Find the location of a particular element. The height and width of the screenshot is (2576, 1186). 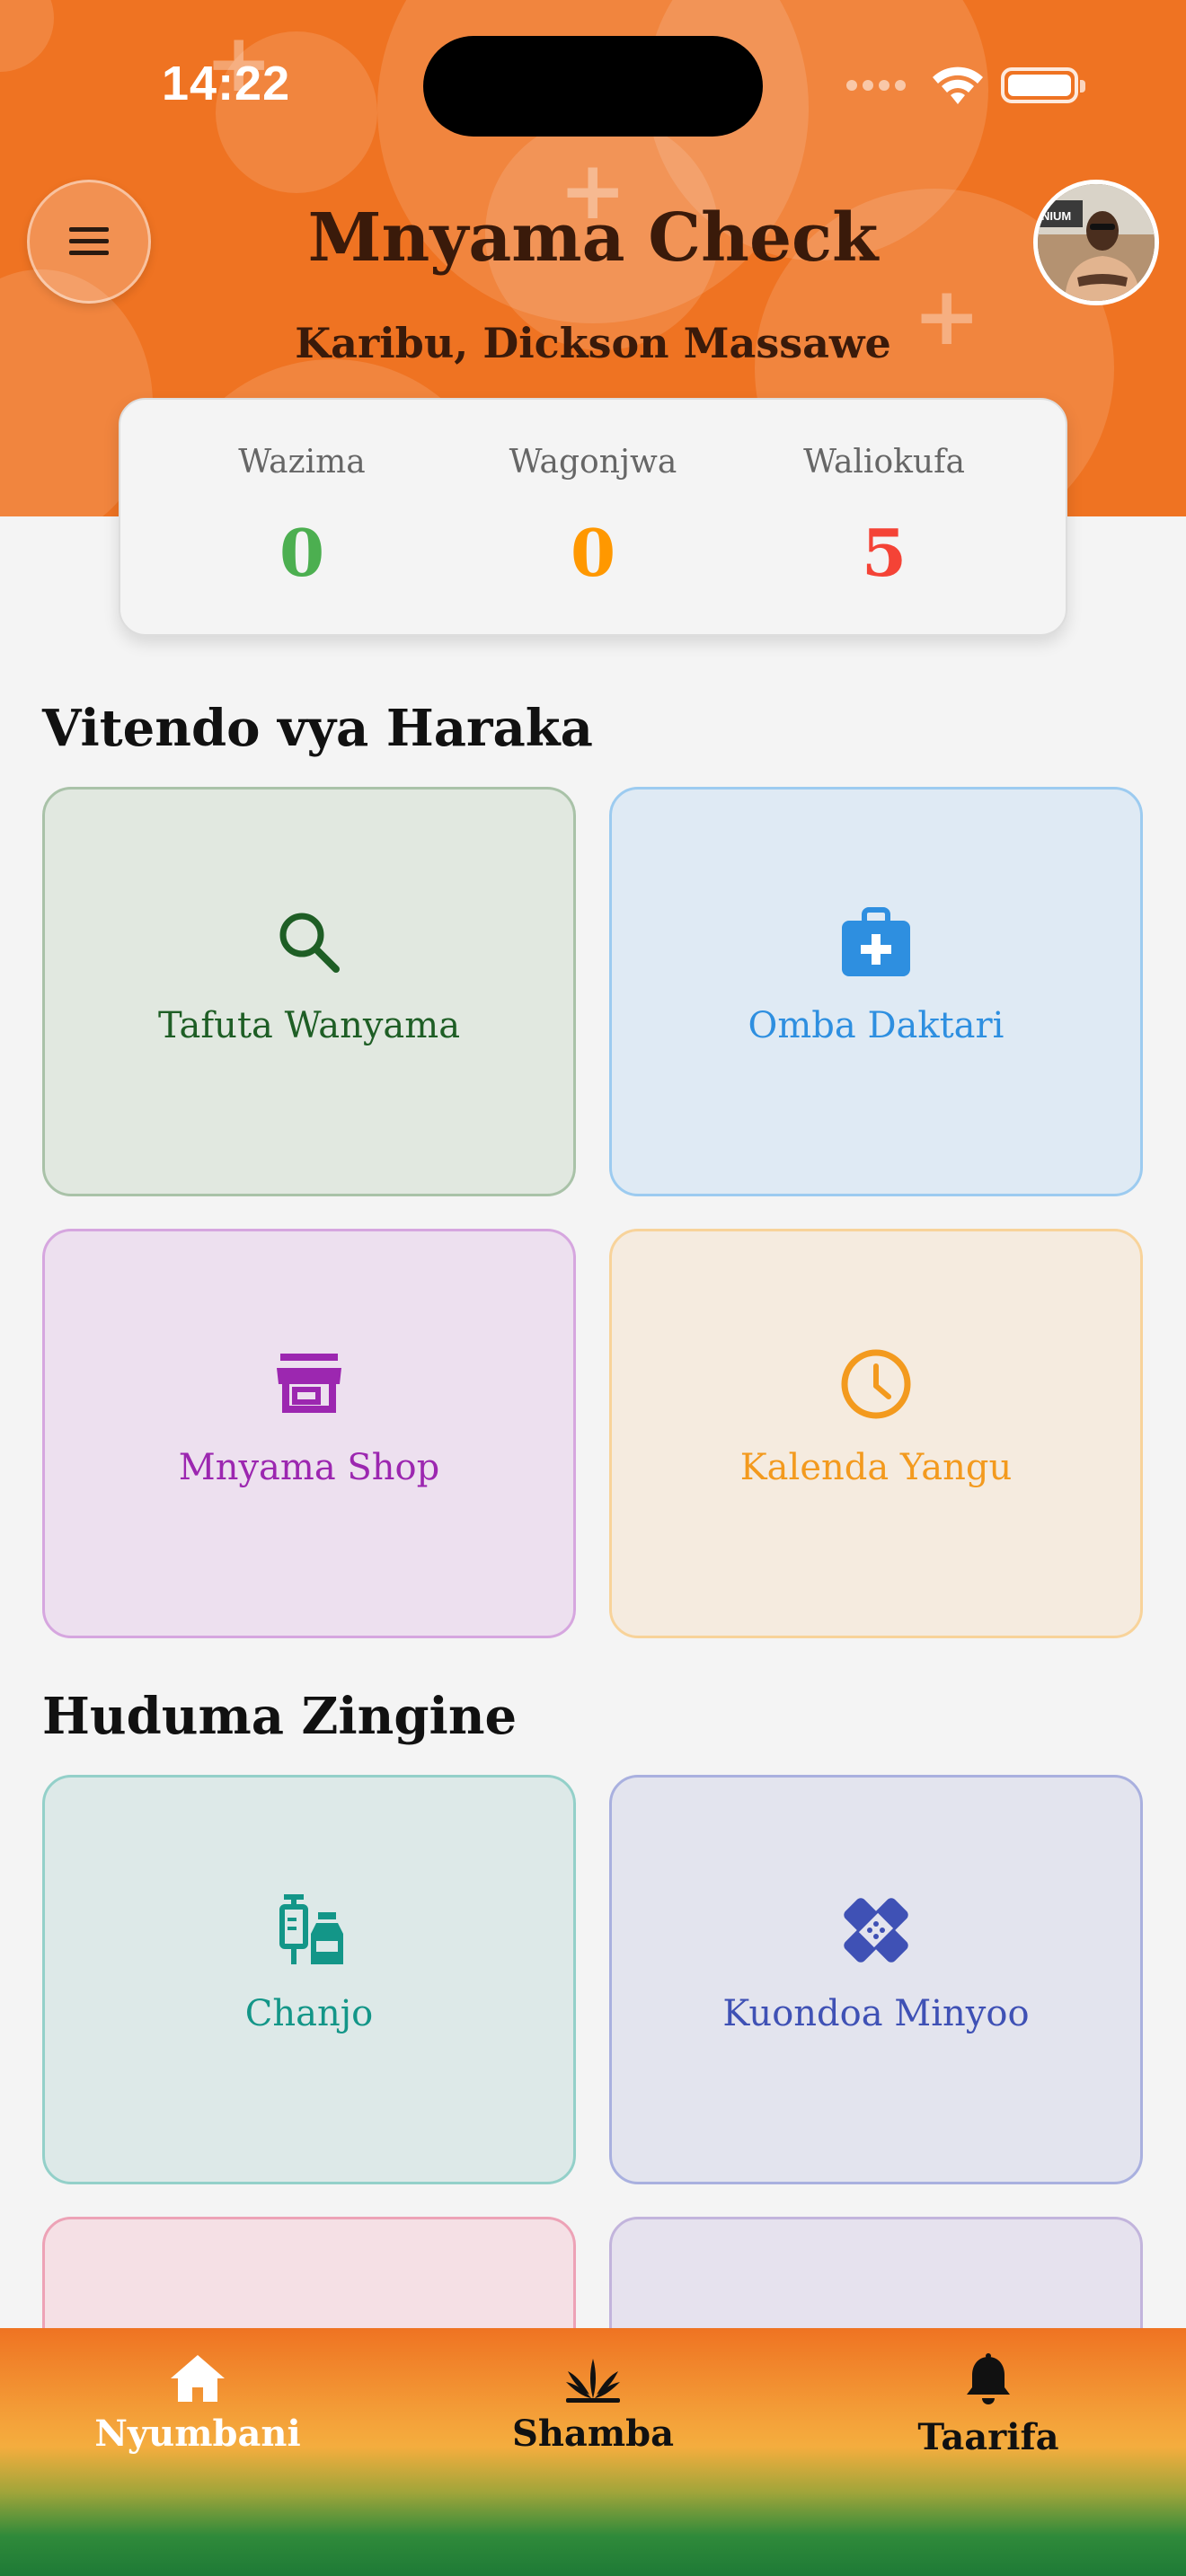

signal-icon is located at coordinates (876, 85).